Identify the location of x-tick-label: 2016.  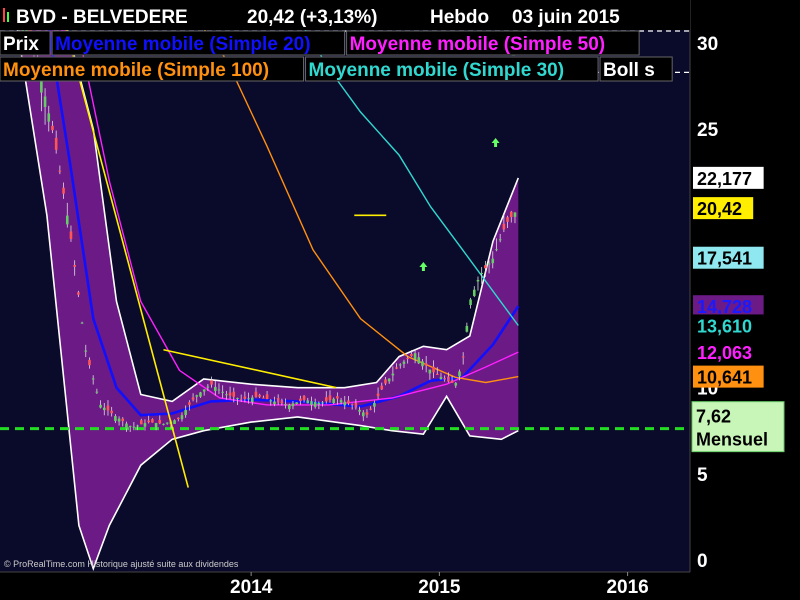
(627, 587).